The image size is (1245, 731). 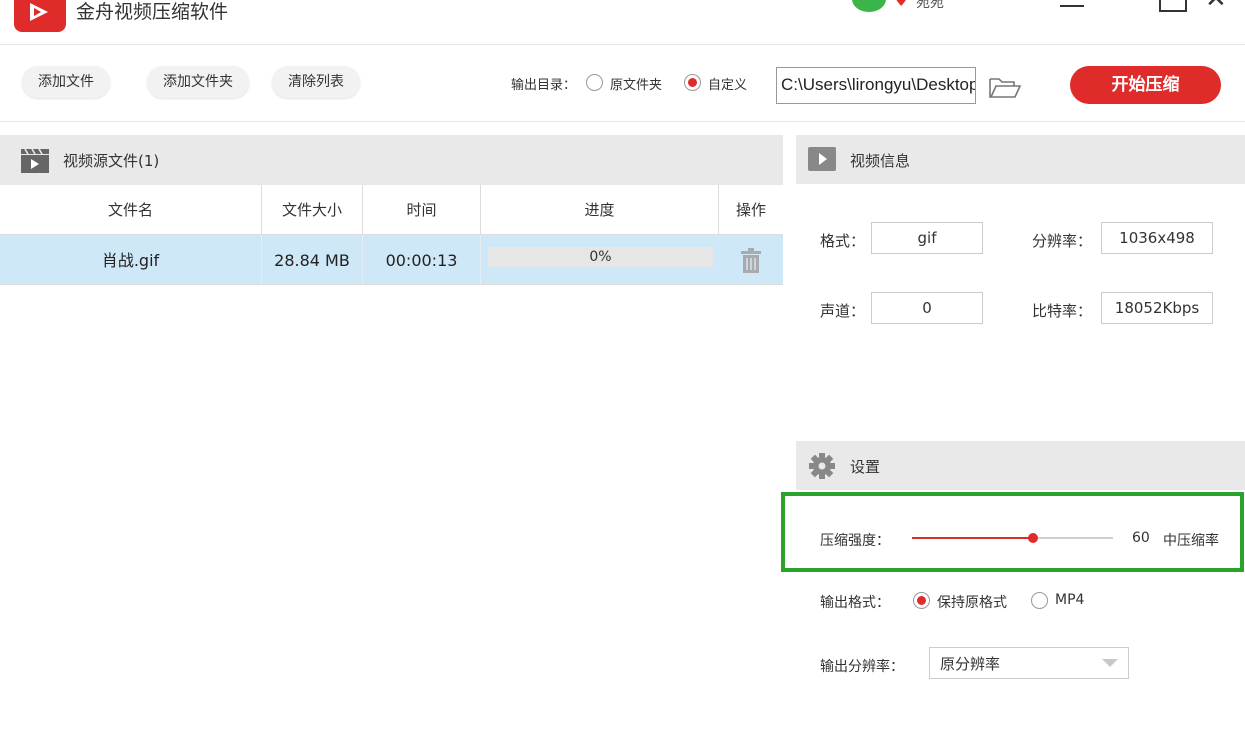 What do you see at coordinates (1062, 240) in the screenshot?
I see `resolution-label: 分辨率：` at bounding box center [1062, 240].